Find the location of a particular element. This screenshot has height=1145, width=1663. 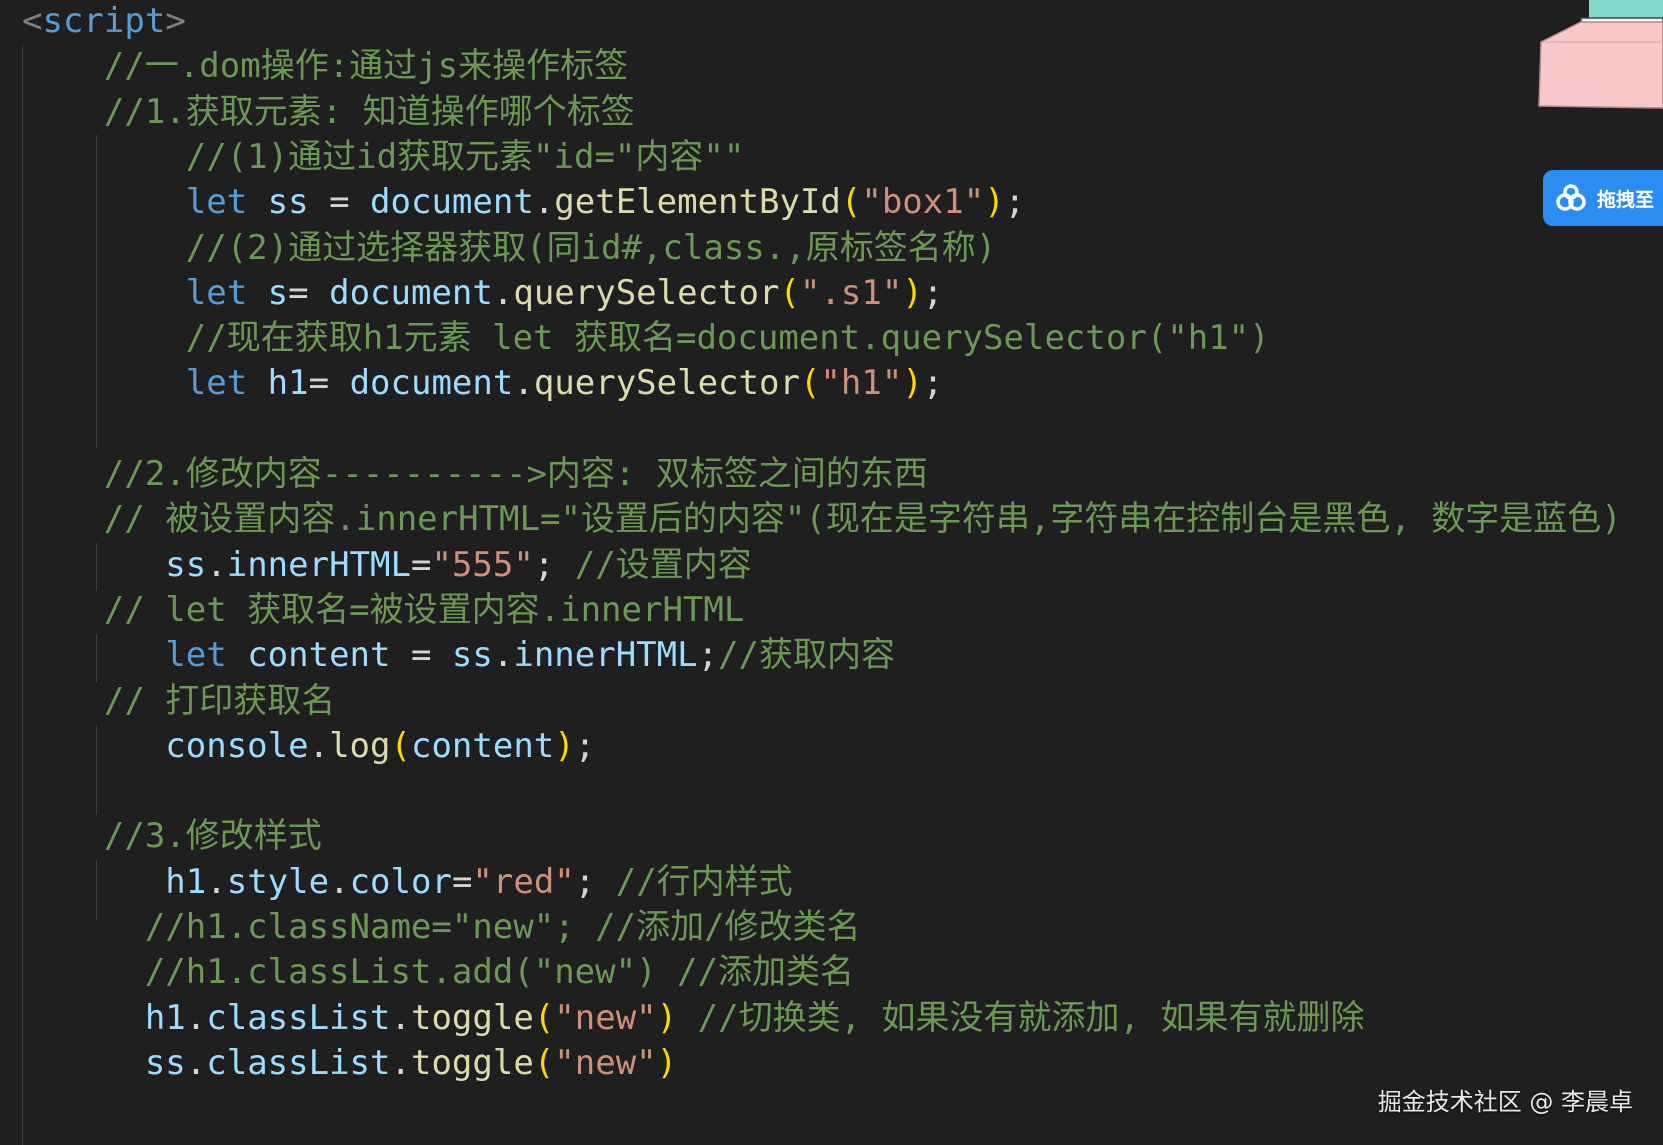

code-line: //(2)通过选择器获取(同id#,class.,原标签名称) is located at coordinates (509, 248).